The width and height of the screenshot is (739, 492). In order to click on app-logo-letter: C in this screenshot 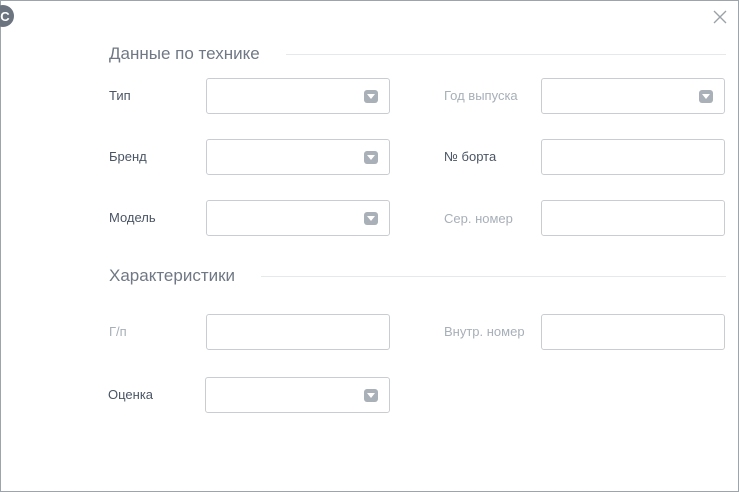, I will do `click(5, 16)`.